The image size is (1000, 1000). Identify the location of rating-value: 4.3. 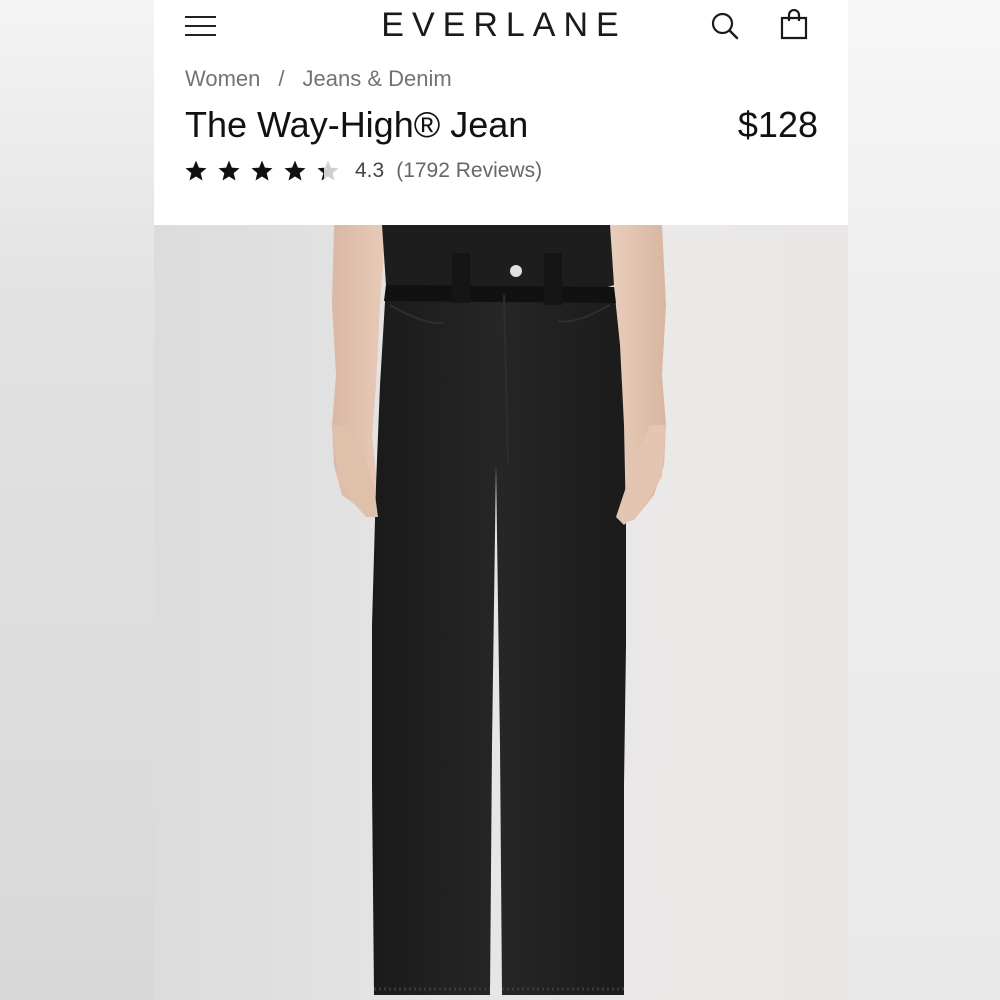
(370, 170).